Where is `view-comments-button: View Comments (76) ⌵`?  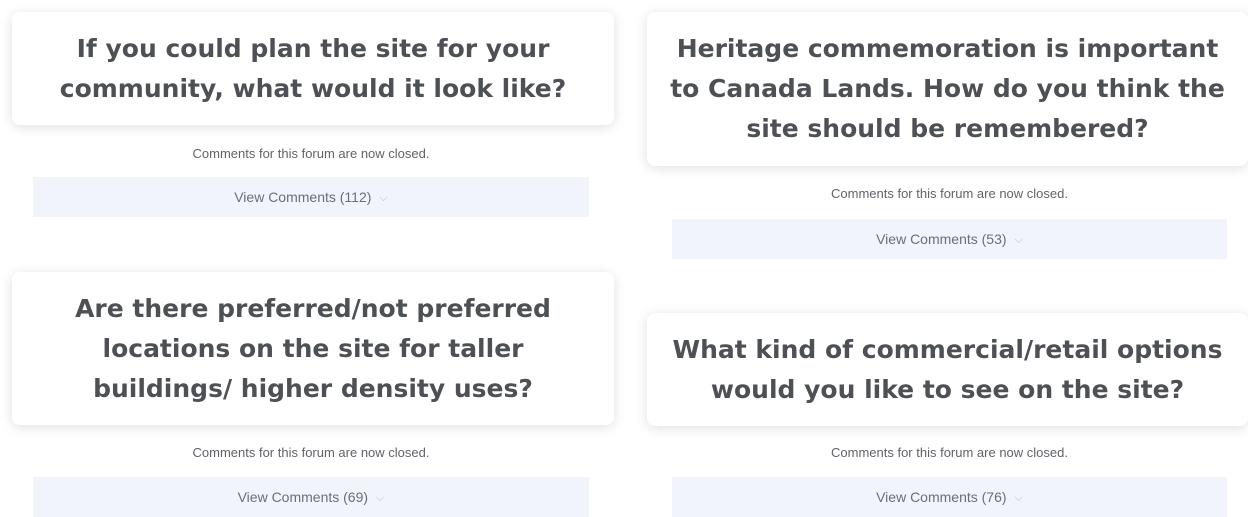
view-comments-button: View Comments (76) ⌵ is located at coordinates (949, 497).